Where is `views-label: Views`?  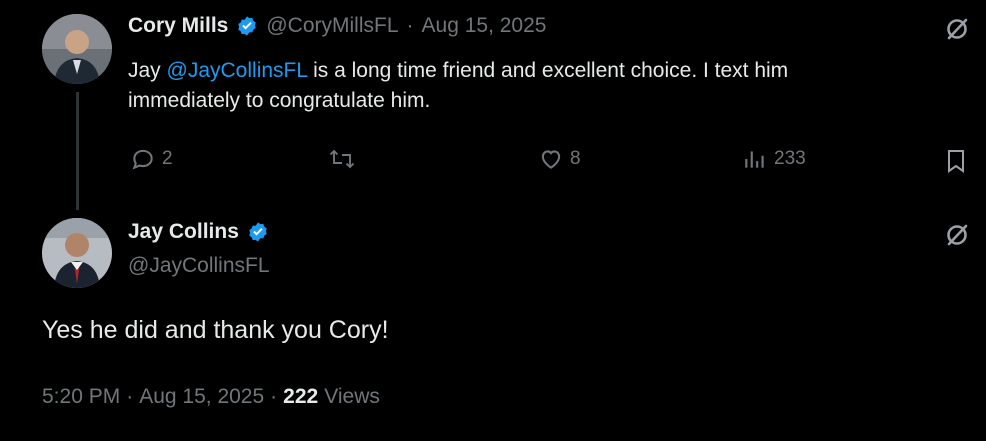
views-label: Views is located at coordinates (352, 396).